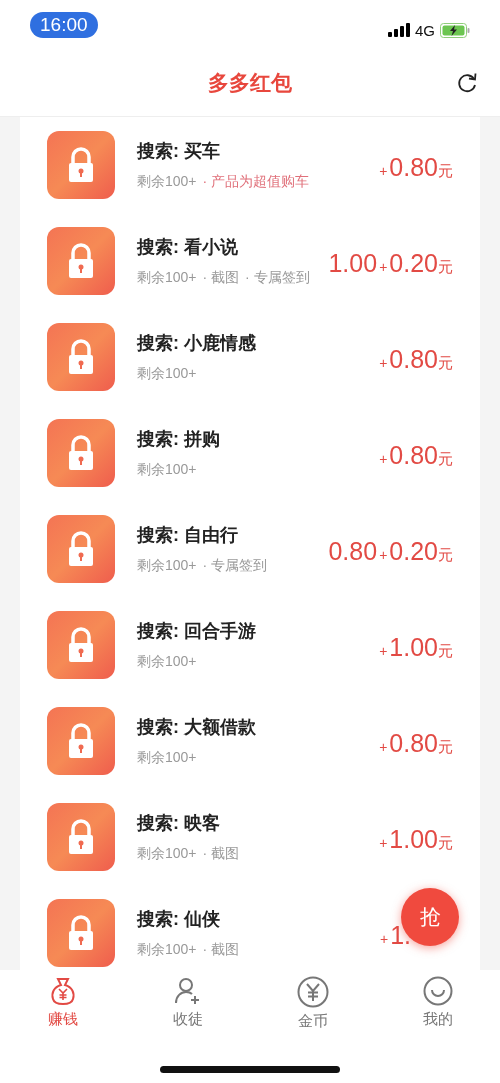  I want to click on tab-item: 金币, so click(312, 1006).